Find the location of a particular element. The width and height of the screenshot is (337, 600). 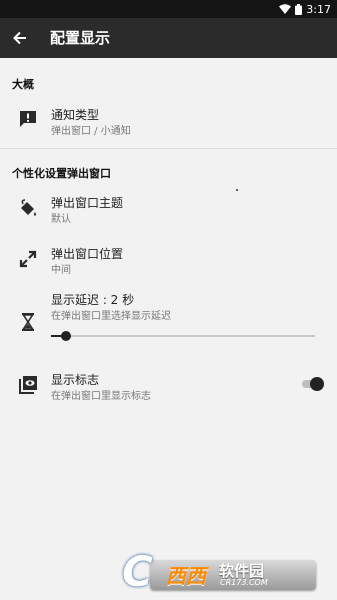

battery-icon is located at coordinates (299, 9).